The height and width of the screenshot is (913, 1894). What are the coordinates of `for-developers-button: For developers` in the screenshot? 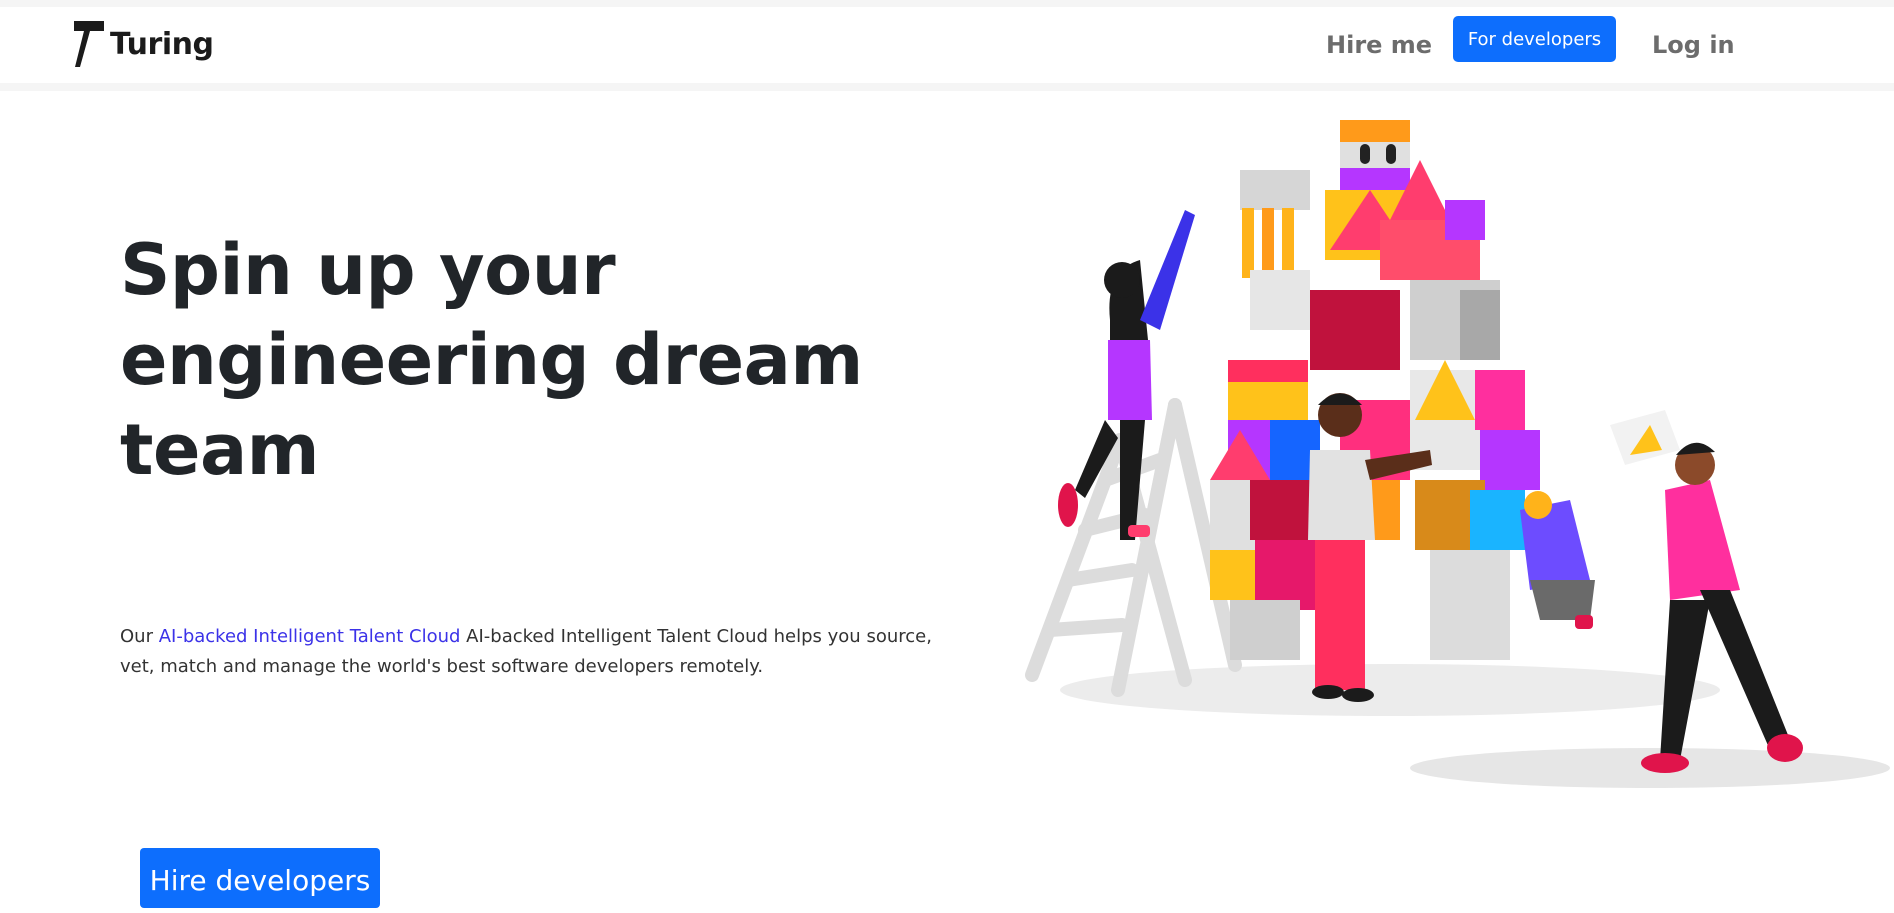 It's located at (1534, 39).